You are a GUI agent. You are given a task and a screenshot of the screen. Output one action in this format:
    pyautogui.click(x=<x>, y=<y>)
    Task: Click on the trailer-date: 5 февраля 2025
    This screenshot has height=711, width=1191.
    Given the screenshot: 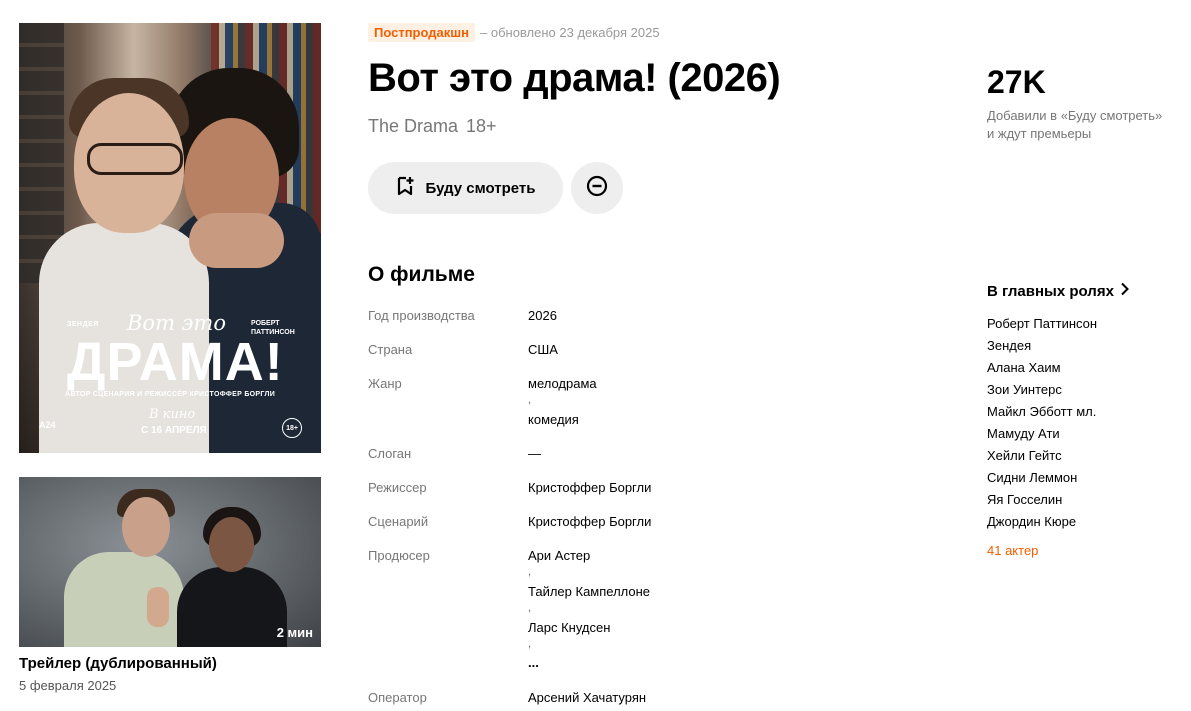 What is the action you would take?
    pyautogui.click(x=68, y=685)
    